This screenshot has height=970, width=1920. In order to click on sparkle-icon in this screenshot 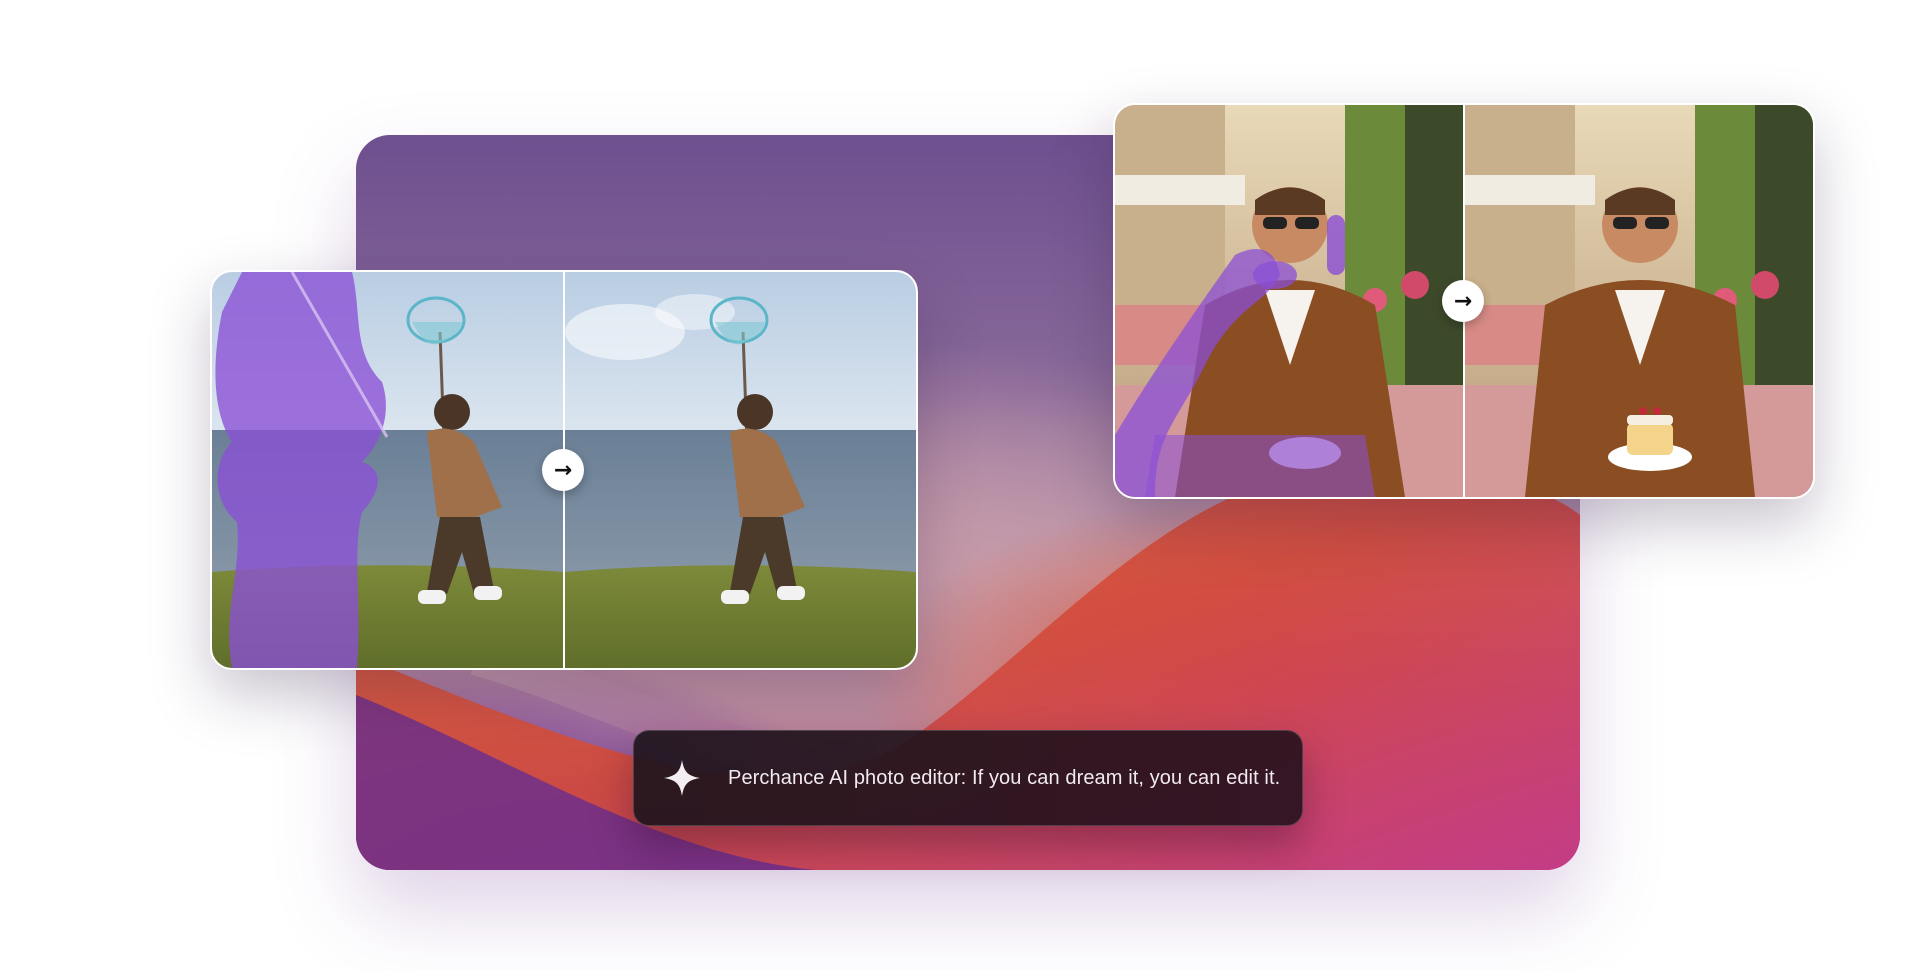, I will do `click(682, 778)`.